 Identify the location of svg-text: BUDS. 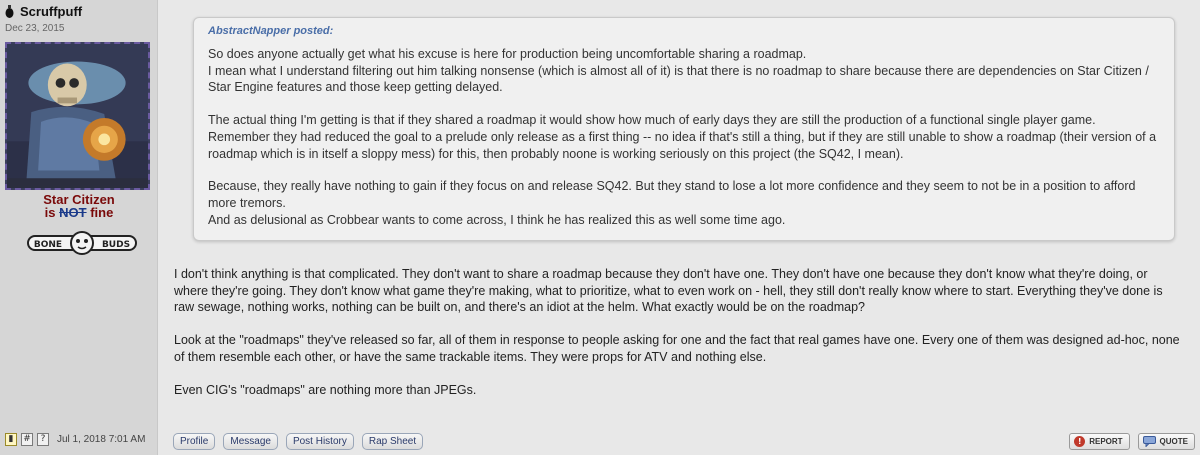
(116, 245).